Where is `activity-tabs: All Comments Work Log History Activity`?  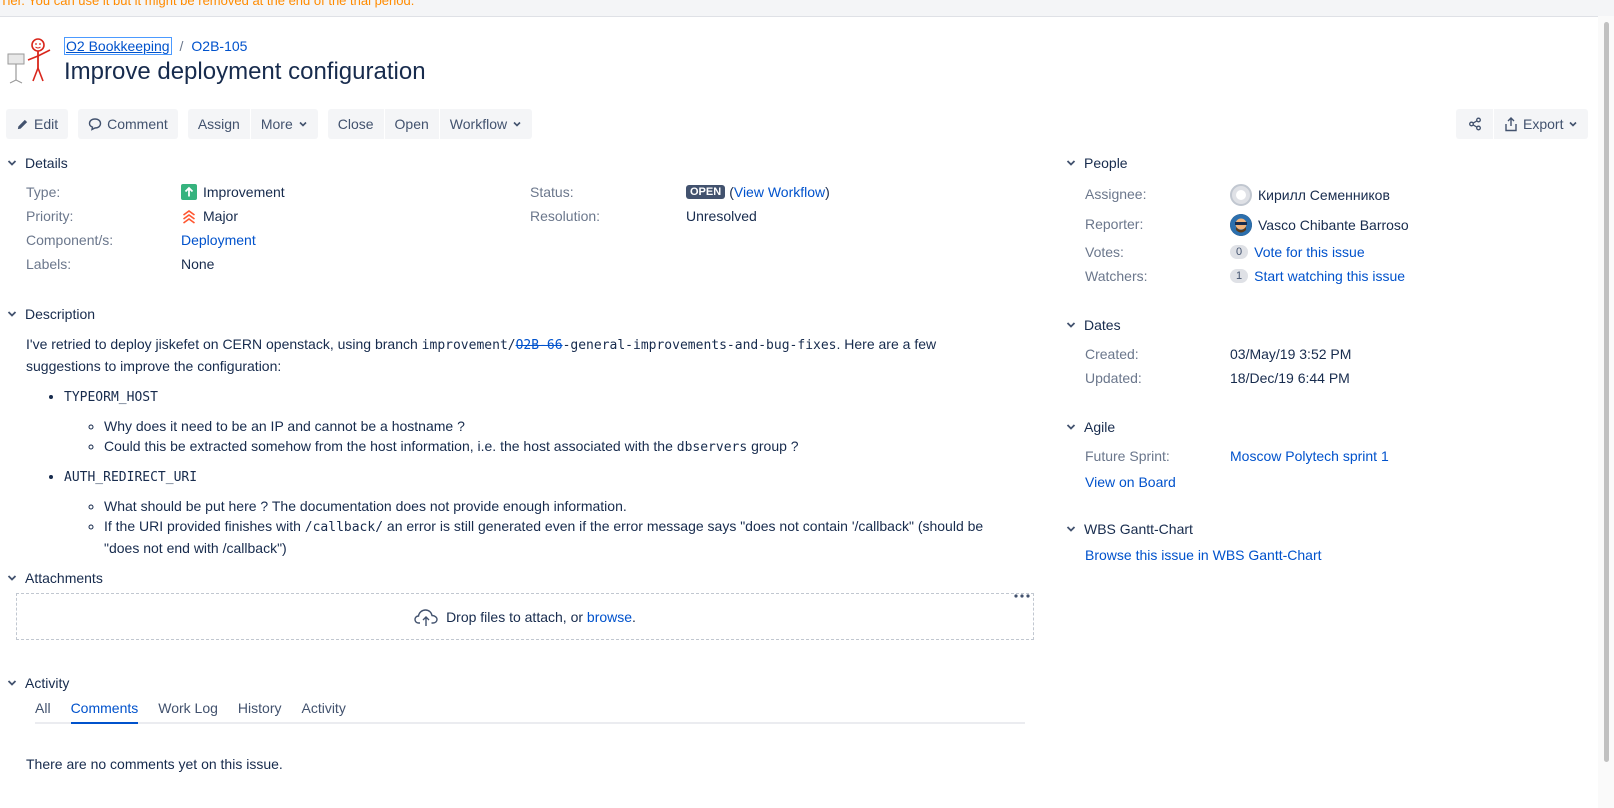 activity-tabs: All Comments Work Log History Activity is located at coordinates (530, 712).